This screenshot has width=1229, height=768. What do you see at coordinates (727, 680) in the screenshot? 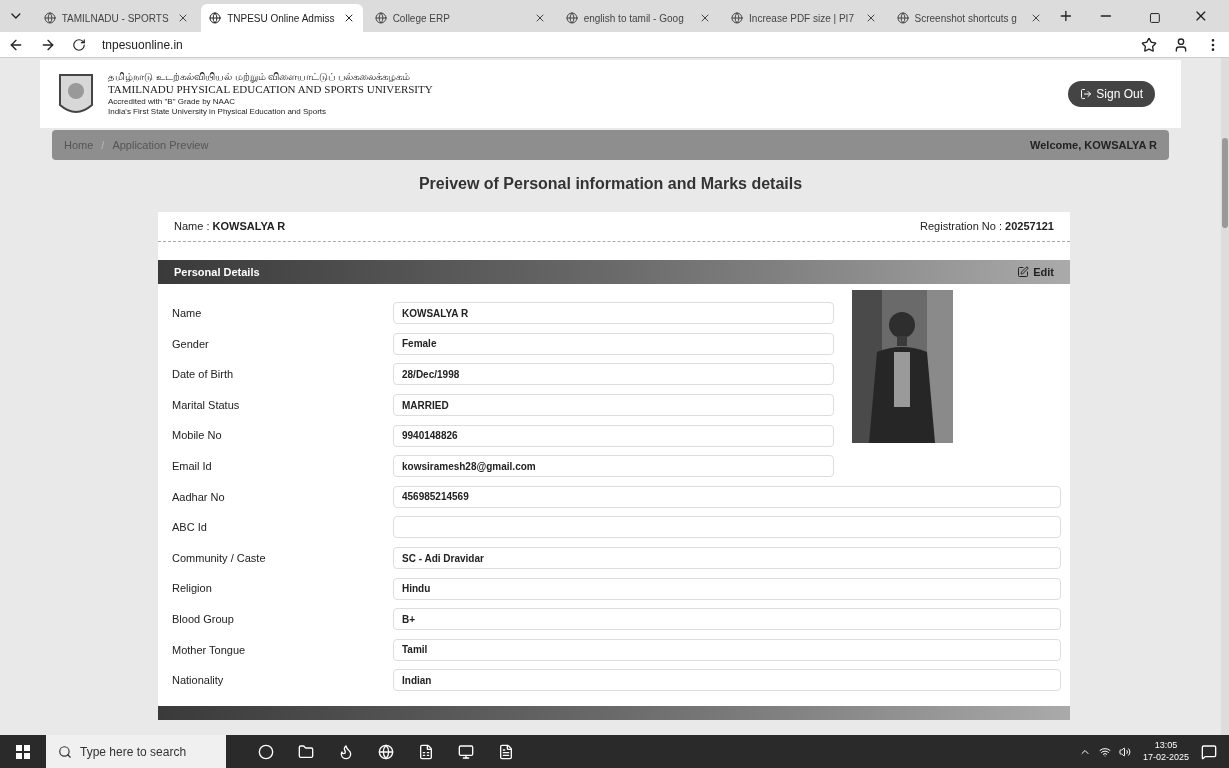
I see `field-value: Indian` at bounding box center [727, 680].